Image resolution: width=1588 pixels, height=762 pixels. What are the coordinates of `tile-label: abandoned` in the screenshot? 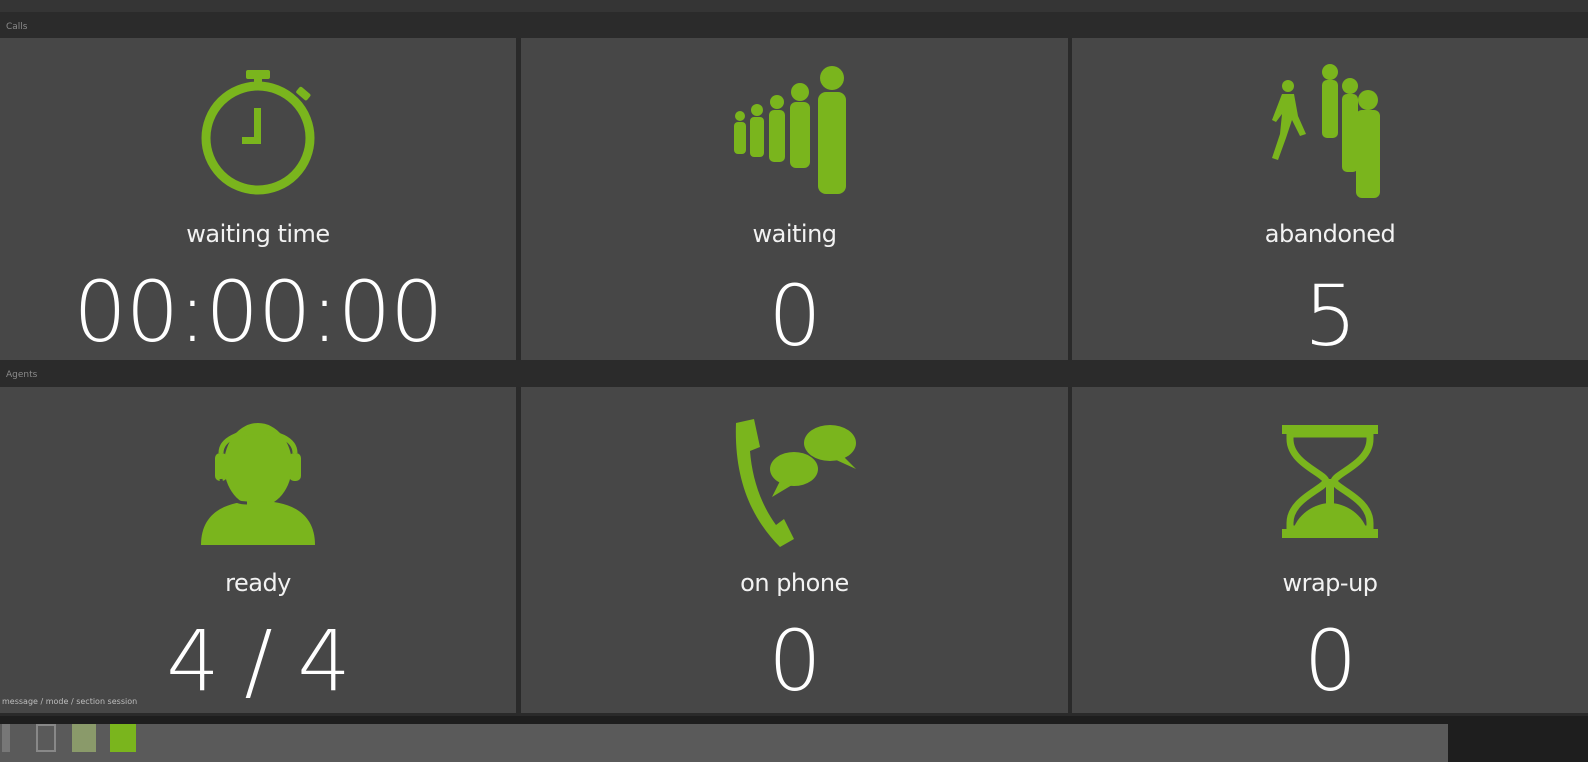 It's located at (1330, 234).